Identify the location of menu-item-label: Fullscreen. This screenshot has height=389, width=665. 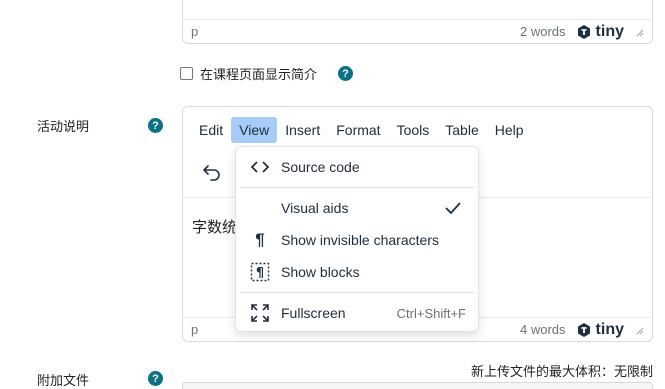
(313, 313).